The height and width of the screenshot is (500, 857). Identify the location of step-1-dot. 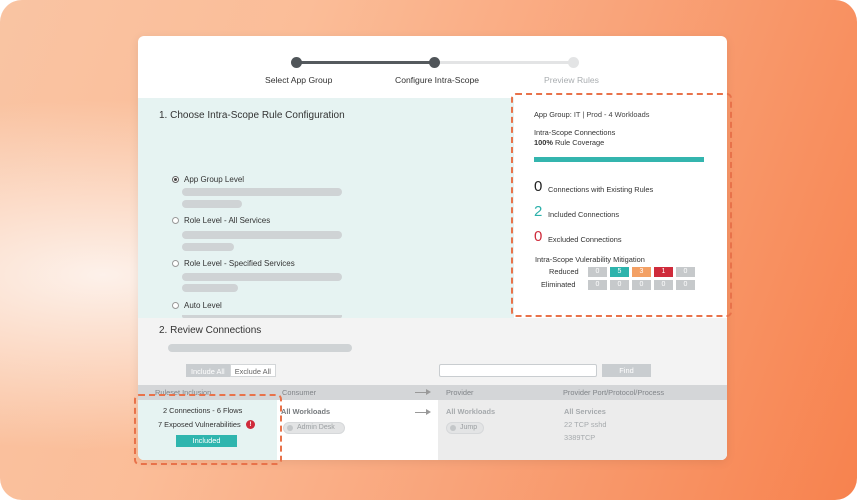
(296, 62).